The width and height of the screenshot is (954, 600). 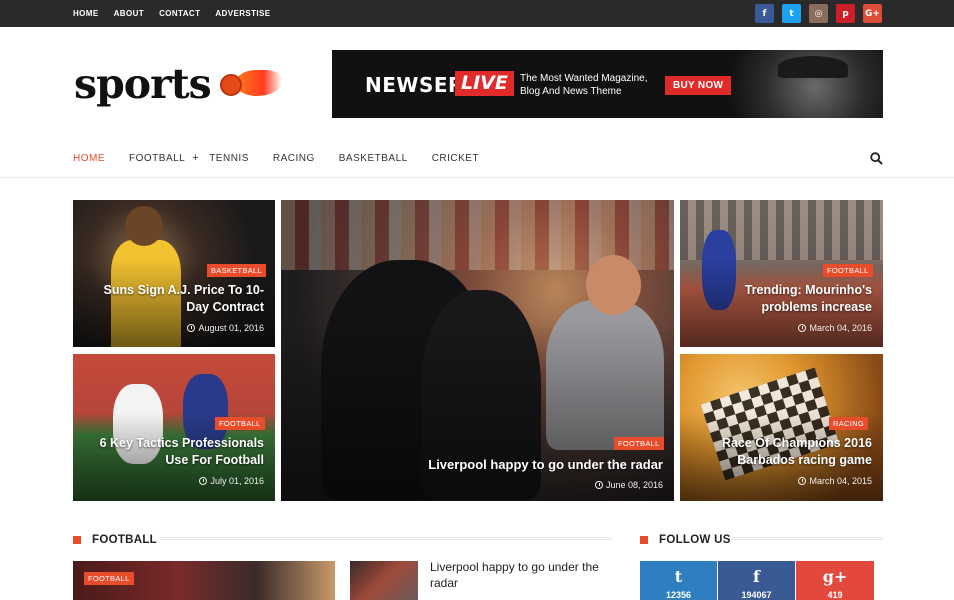 I want to click on section-header-football: FOOTBALL, so click(x=115, y=540).